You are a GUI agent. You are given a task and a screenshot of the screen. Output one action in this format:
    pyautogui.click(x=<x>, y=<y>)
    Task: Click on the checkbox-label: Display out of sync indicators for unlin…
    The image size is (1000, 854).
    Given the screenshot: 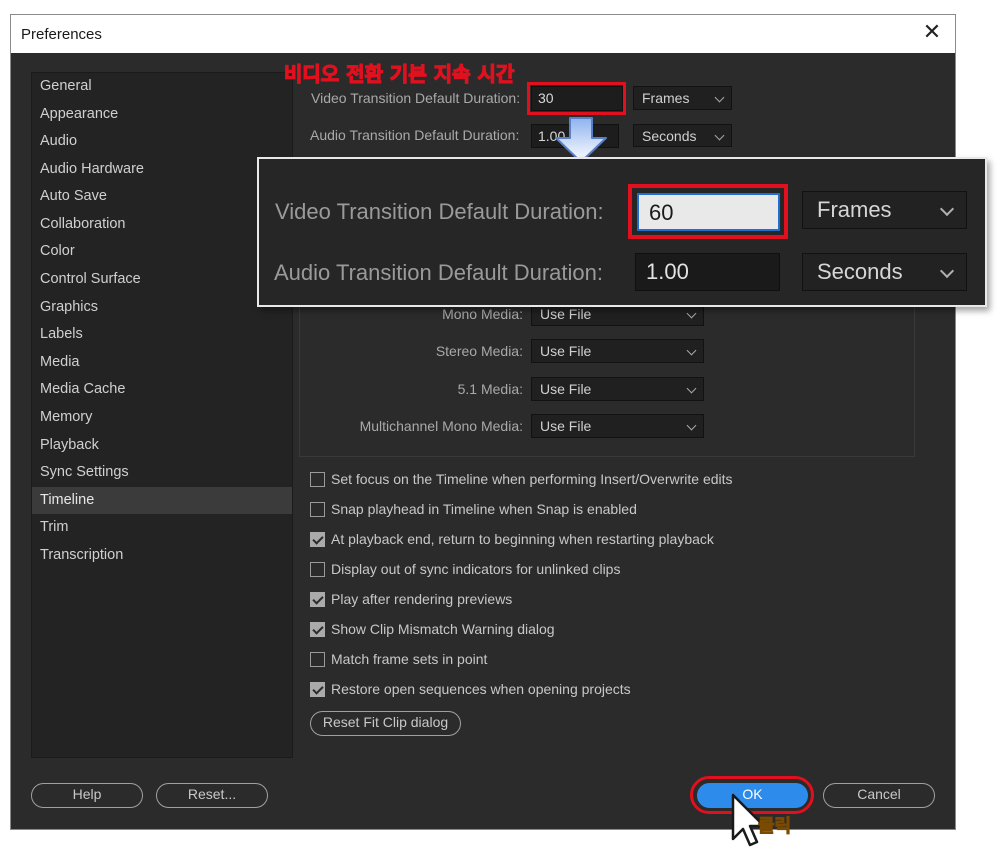 What is the action you would take?
    pyautogui.click(x=476, y=569)
    